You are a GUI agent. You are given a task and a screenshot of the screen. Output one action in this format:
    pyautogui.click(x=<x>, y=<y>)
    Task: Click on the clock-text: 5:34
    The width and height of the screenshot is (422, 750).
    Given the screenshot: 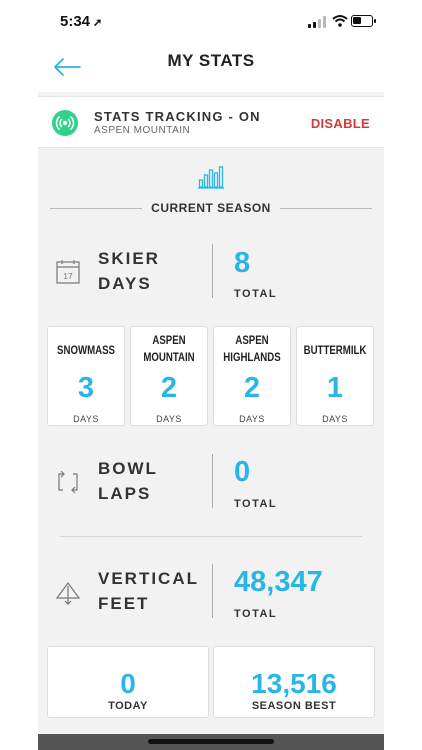 What is the action you would take?
    pyautogui.click(x=75, y=21)
    